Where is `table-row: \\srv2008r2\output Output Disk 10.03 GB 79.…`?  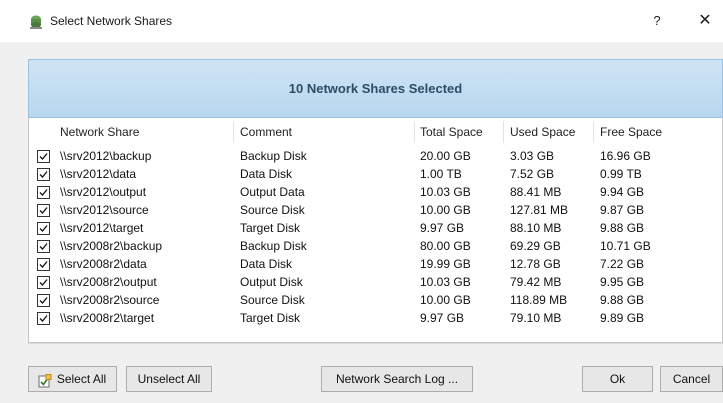
table-row: \\srv2008r2\output Output Disk 10.03 GB 79.… is located at coordinates (375, 282).